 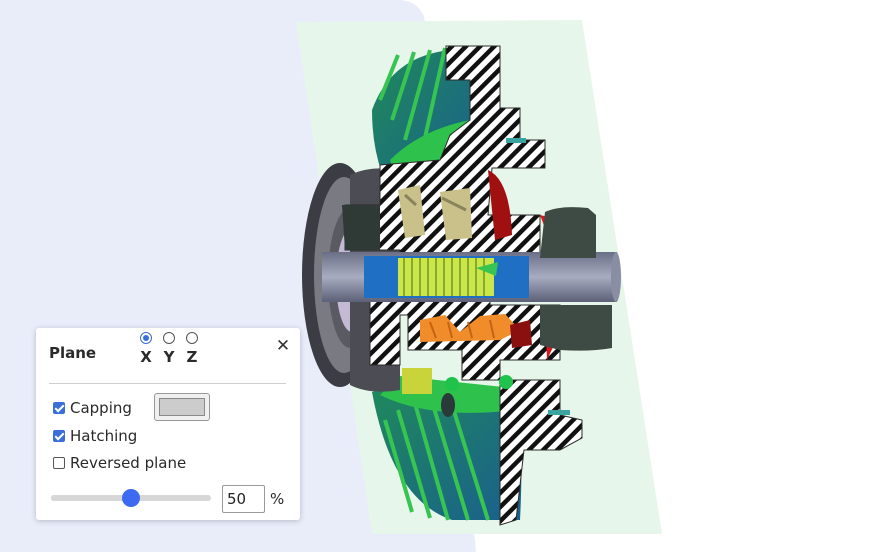 I want to click on axis-z-option: Z, so click(x=192, y=349).